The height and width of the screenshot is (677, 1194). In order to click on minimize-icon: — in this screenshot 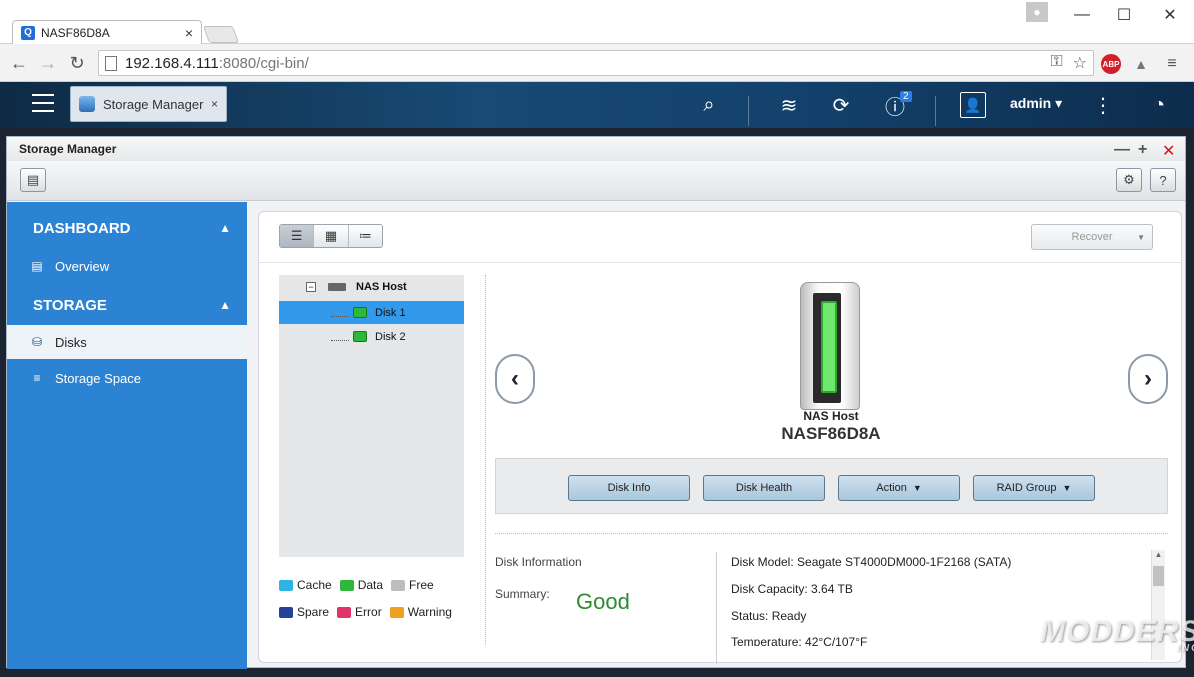, I will do `click(1082, 15)`.